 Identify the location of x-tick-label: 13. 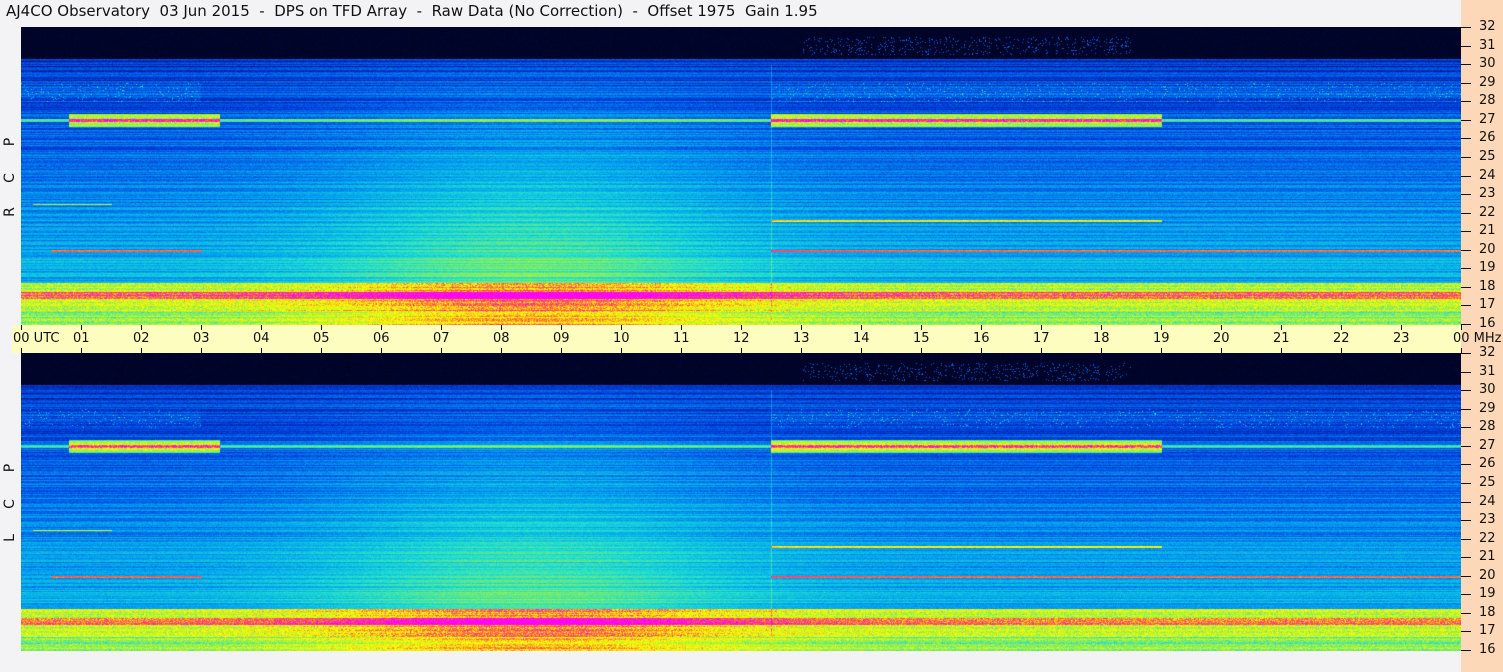
(801, 338).